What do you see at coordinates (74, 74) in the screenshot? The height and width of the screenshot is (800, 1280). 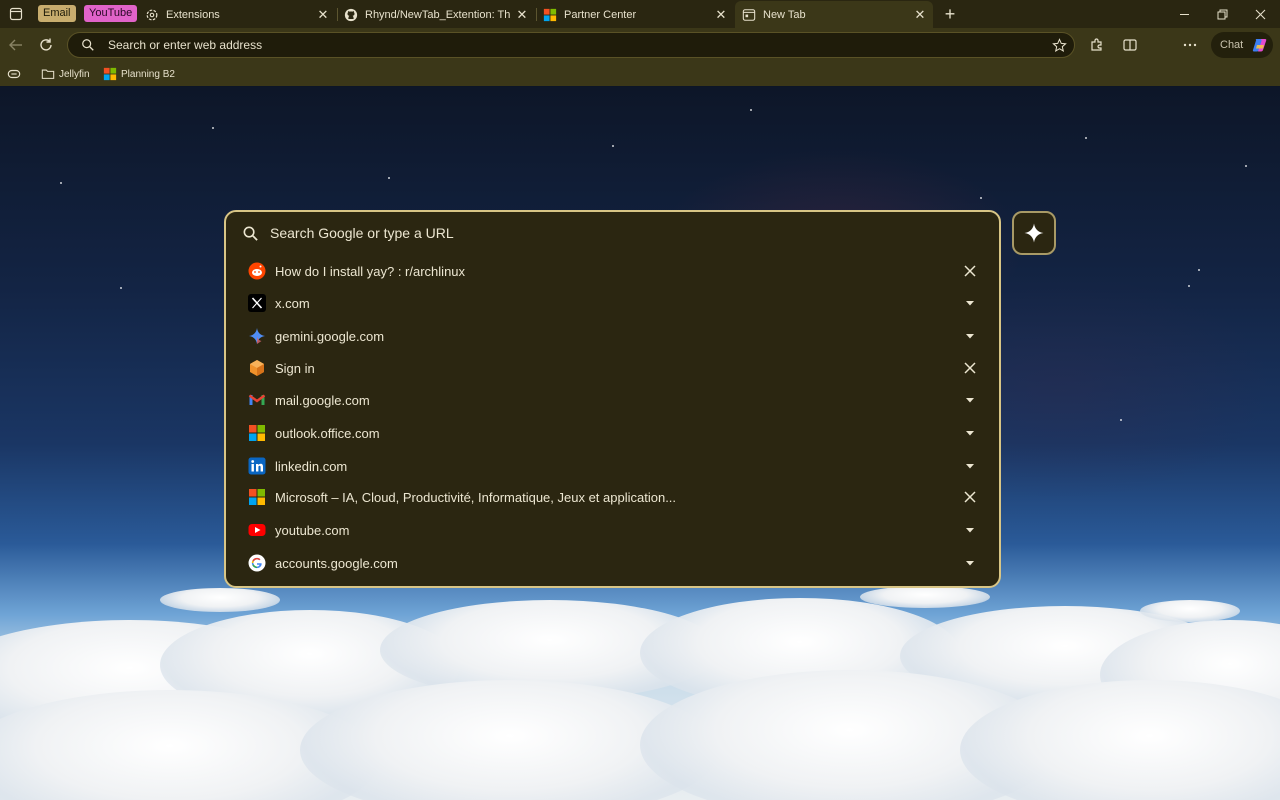 I see `bookmark-label: Jellyfin` at bounding box center [74, 74].